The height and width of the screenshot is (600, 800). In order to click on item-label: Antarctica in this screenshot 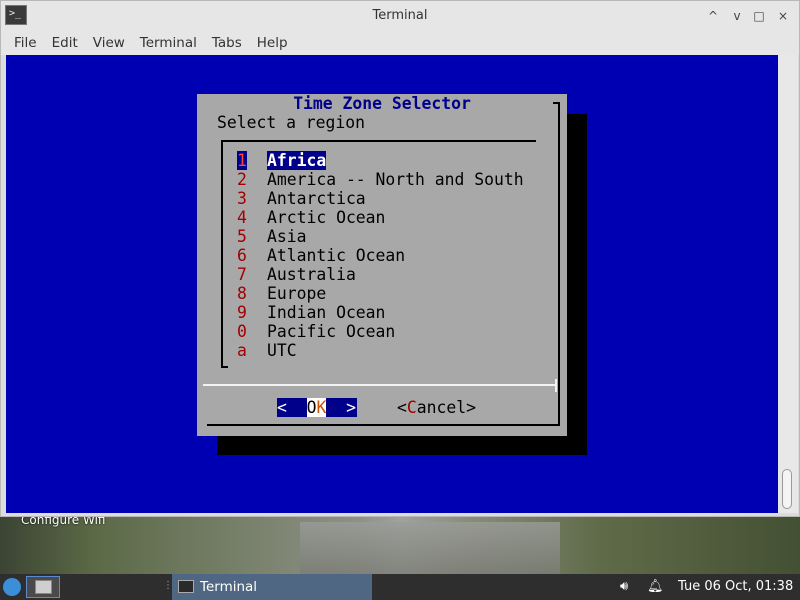, I will do `click(316, 198)`.